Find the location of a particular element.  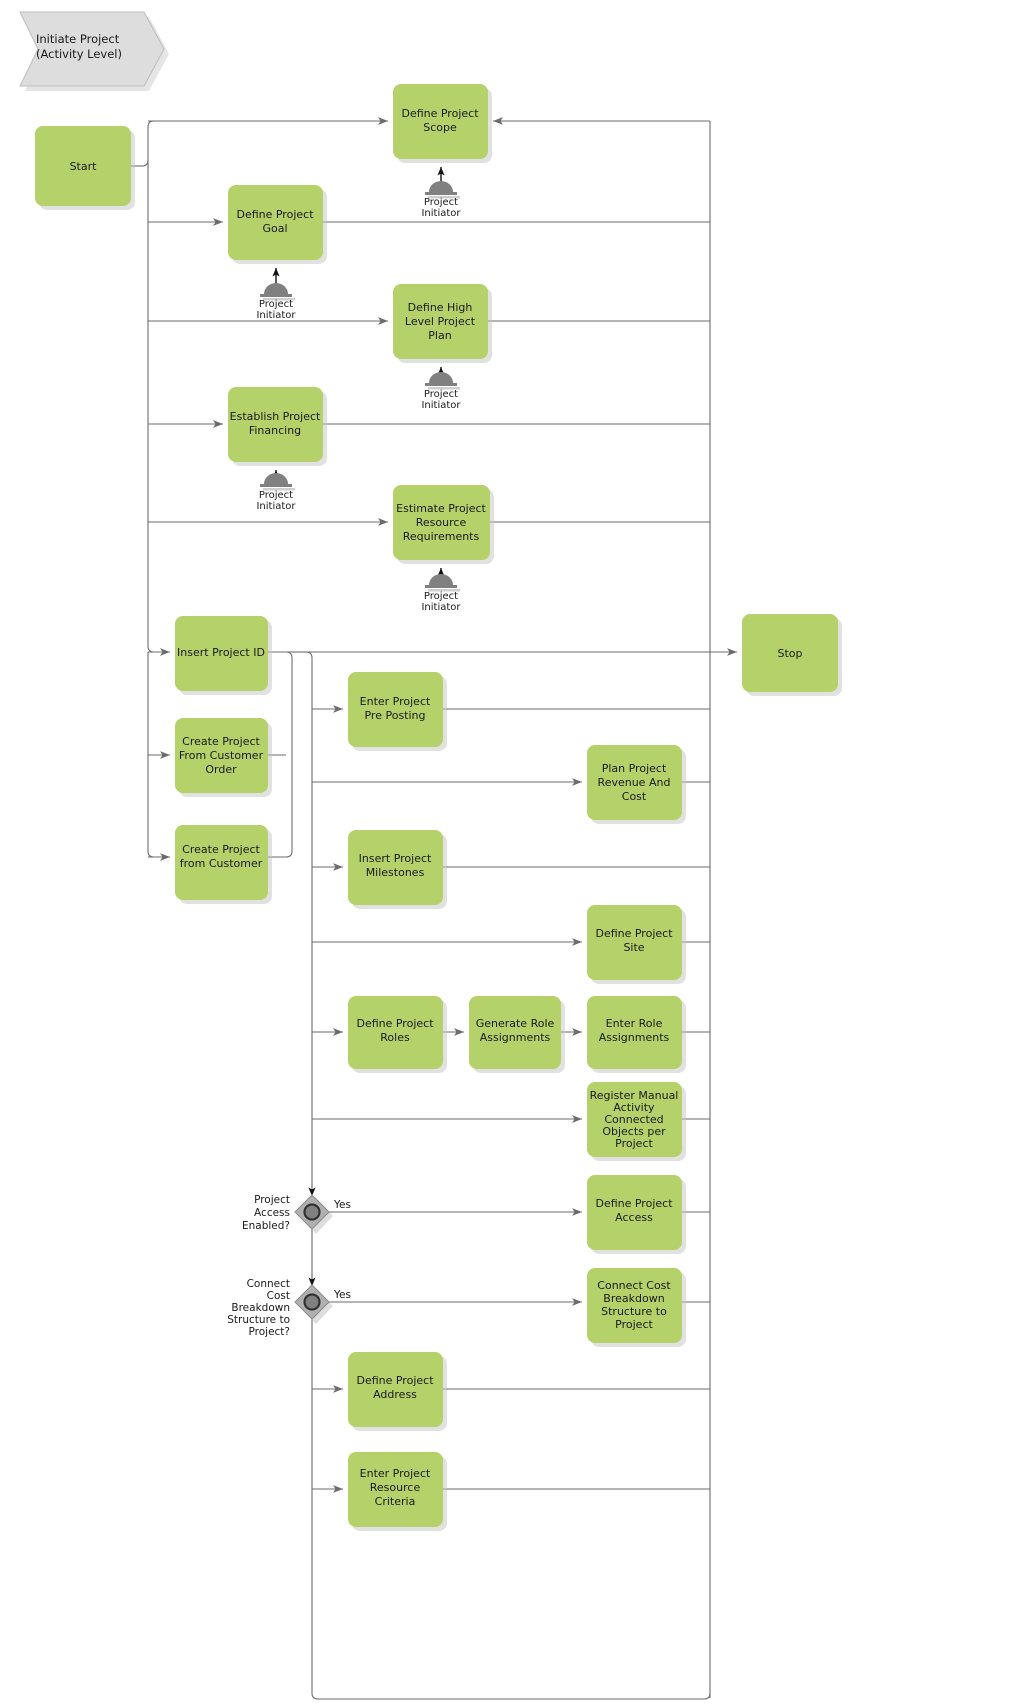

node-insert-project-milestones-line-2: Milestones is located at coordinates (395, 872).